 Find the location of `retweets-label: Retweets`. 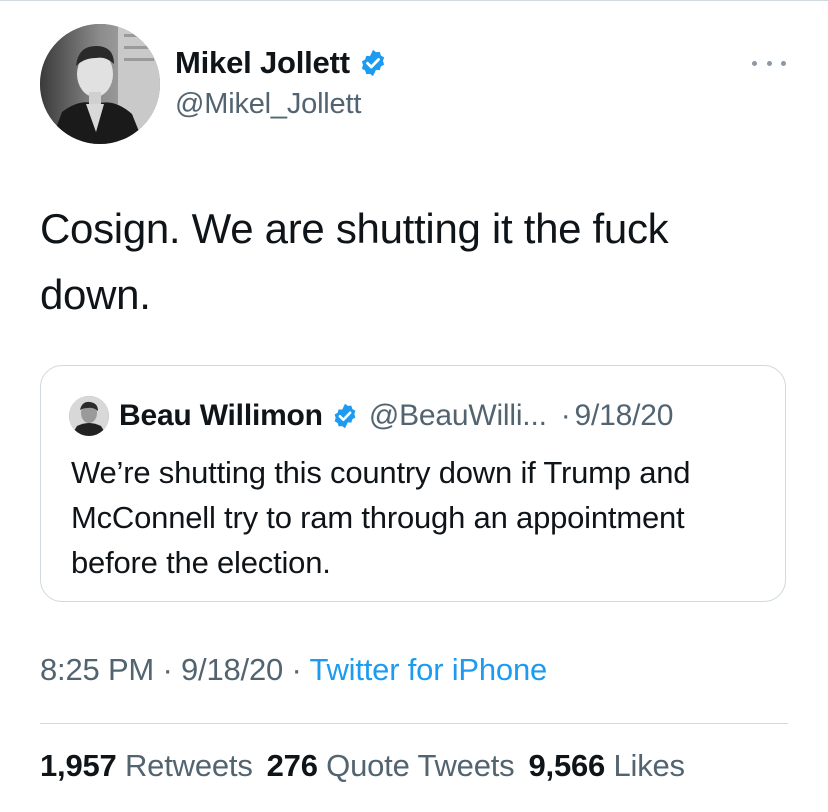

retweets-label: Retweets is located at coordinates (189, 765).